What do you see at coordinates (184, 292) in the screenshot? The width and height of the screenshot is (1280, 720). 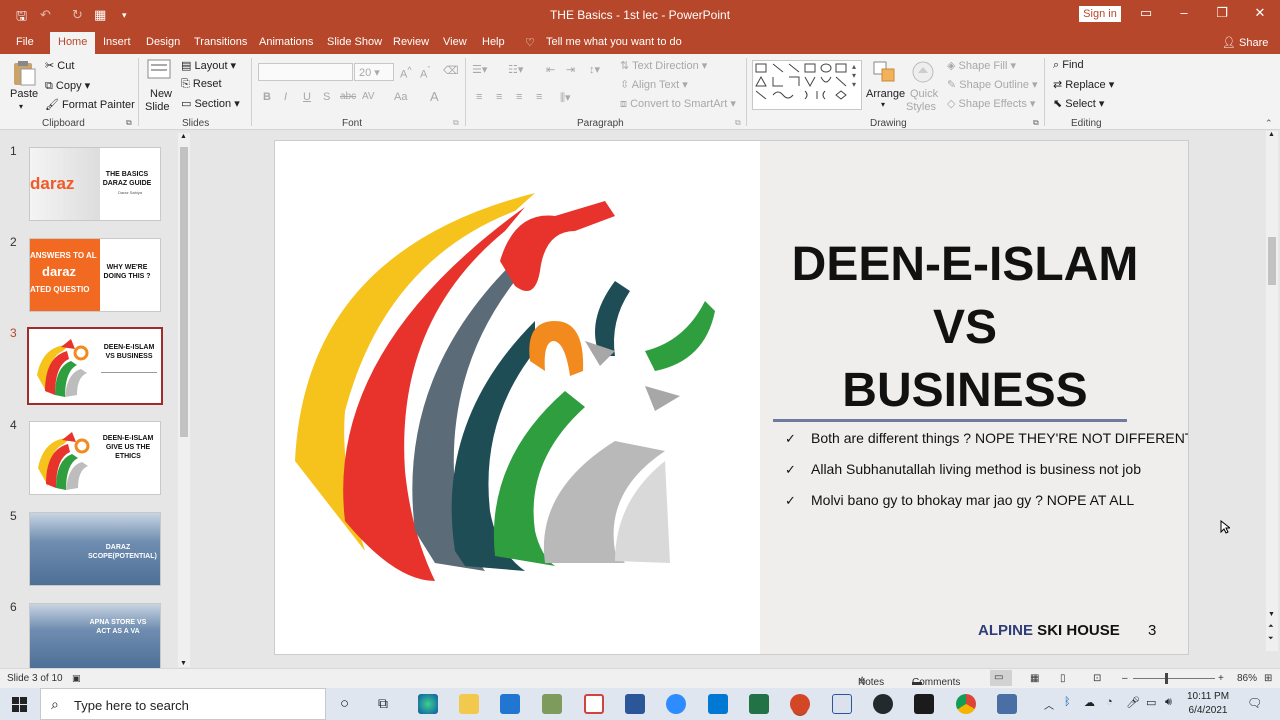 I see `scroll-thumb` at bounding box center [184, 292].